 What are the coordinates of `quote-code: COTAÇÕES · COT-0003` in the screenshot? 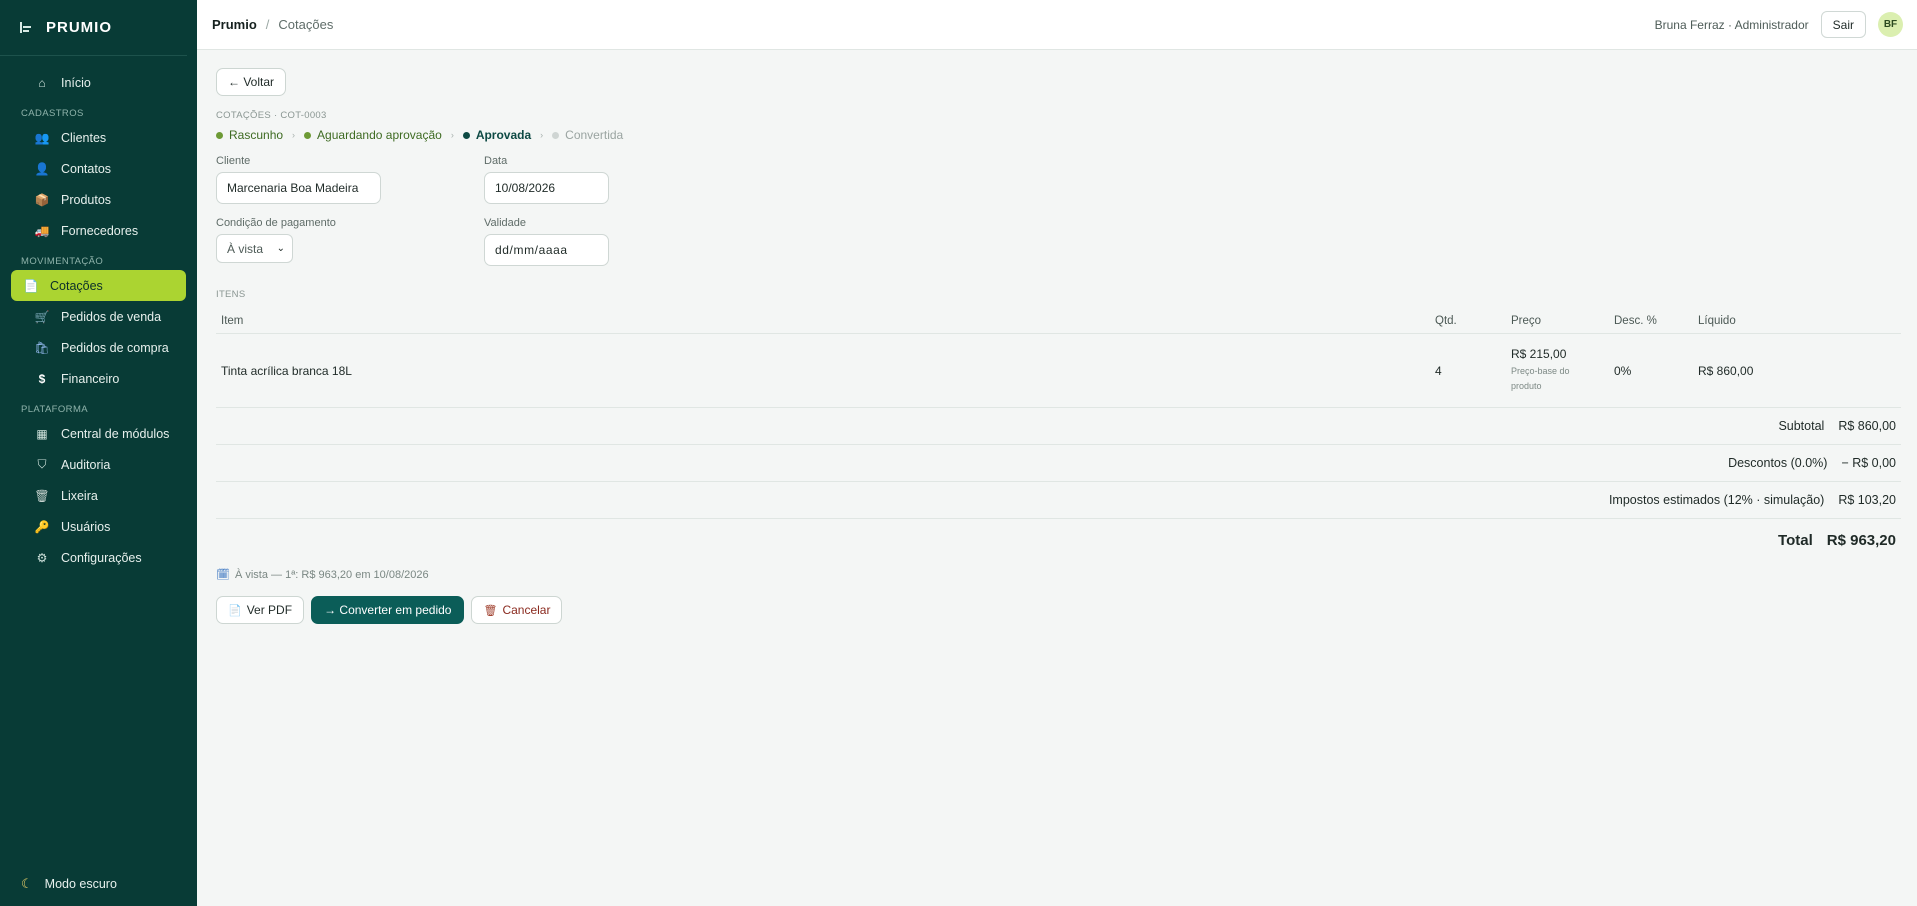 It's located at (271, 115).